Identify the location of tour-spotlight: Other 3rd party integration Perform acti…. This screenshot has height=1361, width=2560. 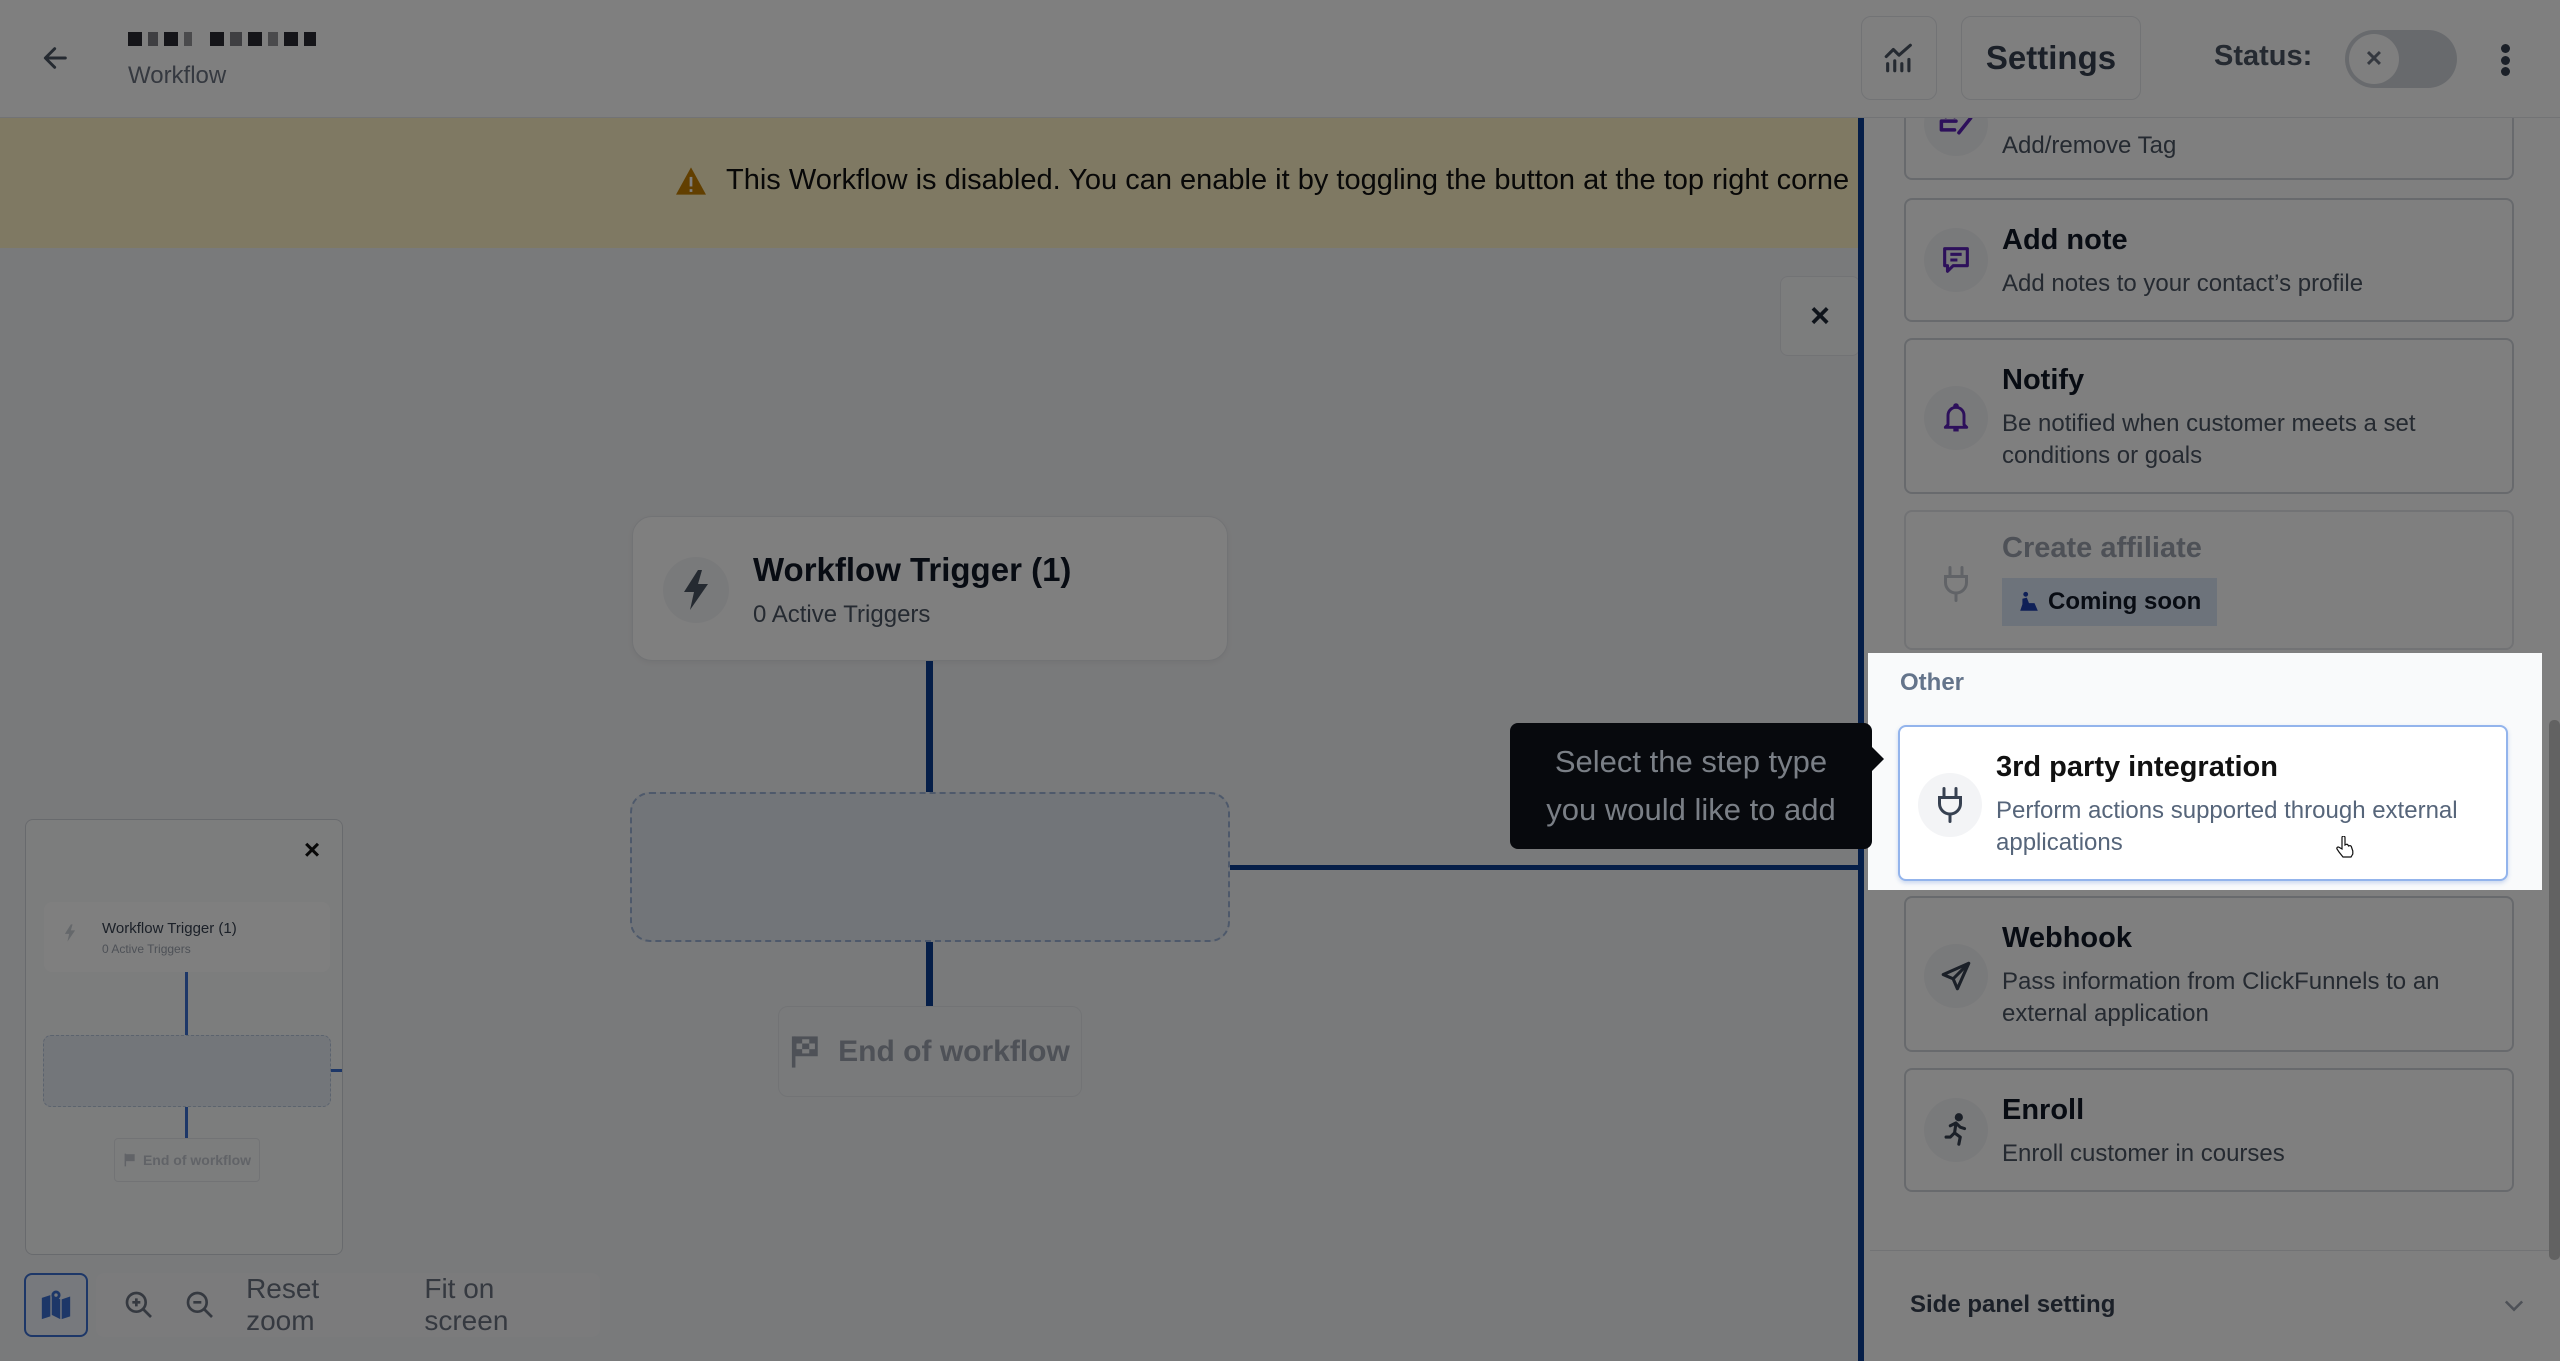
(2205, 771).